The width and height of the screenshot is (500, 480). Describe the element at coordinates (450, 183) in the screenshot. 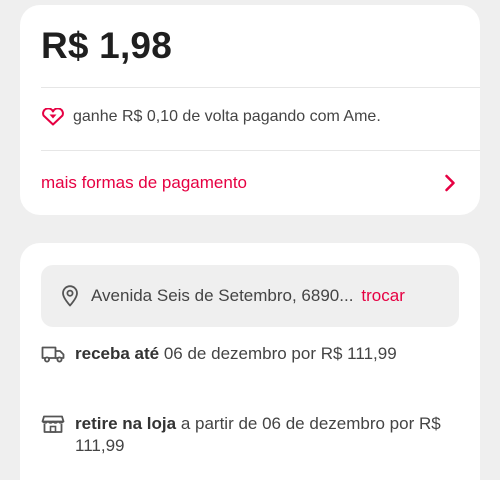

I see `chevron-right-icon` at that location.